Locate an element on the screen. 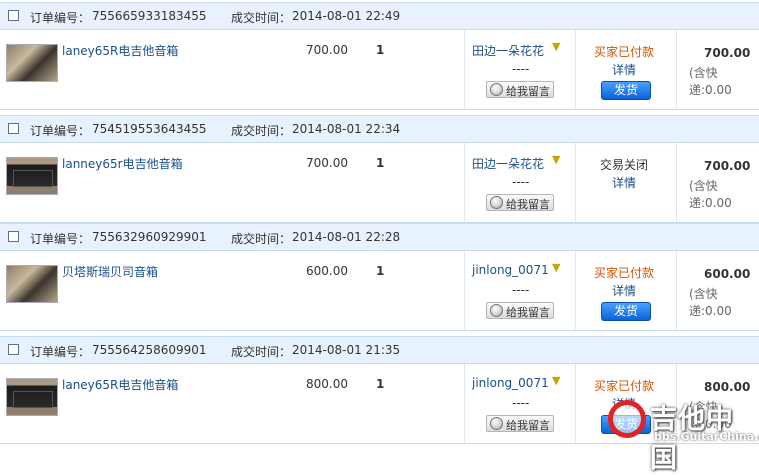  deal-time: 2014-08-01 22:49 is located at coordinates (346, 16).